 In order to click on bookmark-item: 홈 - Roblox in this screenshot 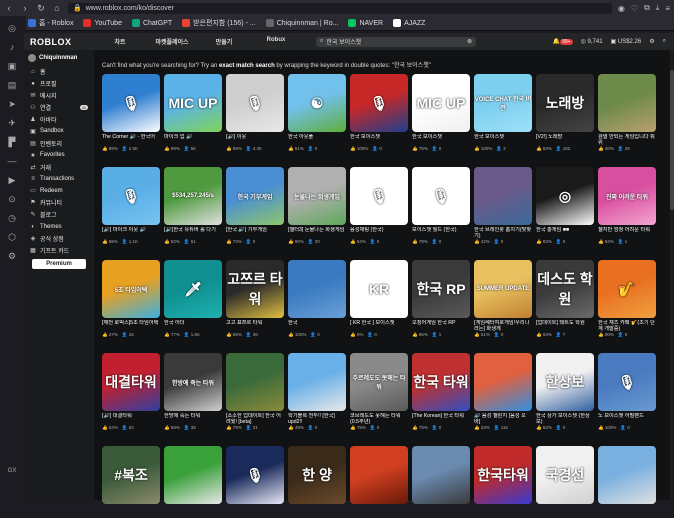, I will do `click(50, 23)`.